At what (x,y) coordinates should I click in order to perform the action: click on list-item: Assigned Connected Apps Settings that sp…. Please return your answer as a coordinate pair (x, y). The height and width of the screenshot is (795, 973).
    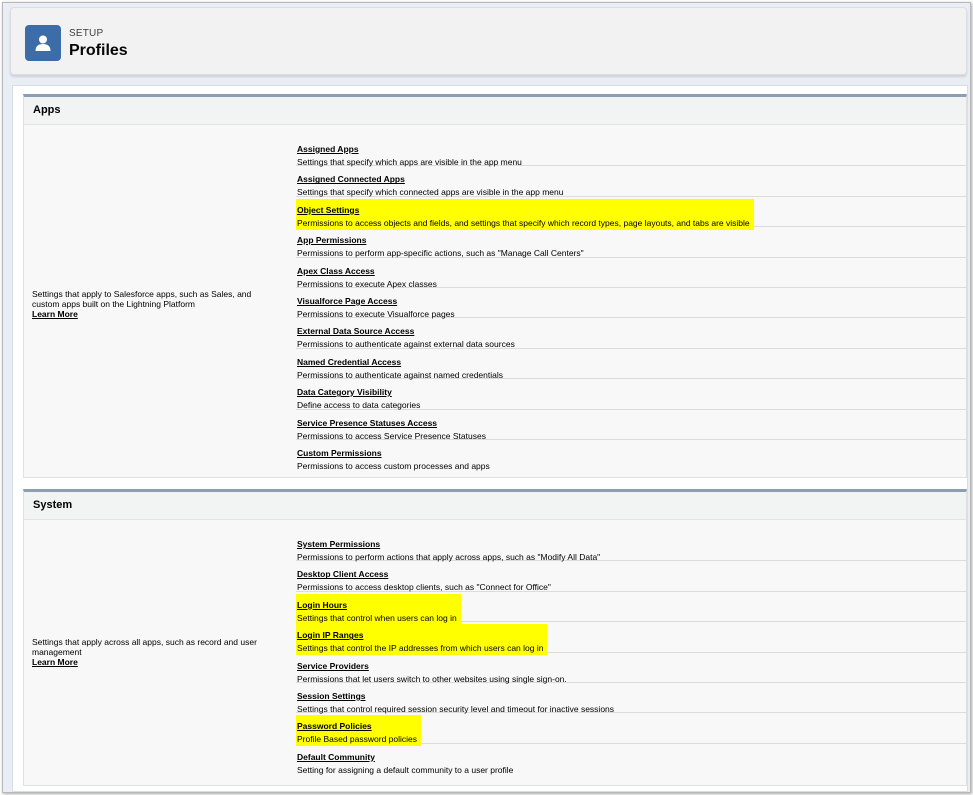
    Looking at the image, I should click on (631, 181).